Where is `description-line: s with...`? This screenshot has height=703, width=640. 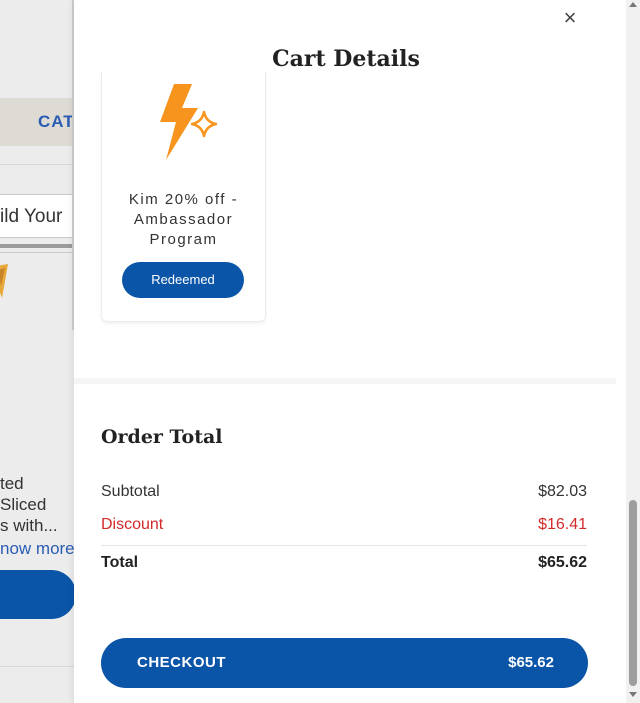
description-line: s with... is located at coordinates (29, 525).